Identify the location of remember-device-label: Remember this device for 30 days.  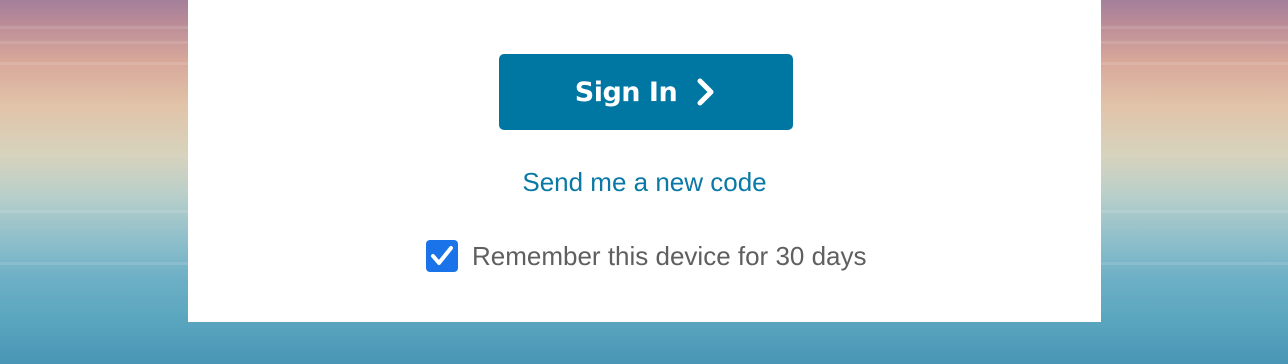
(669, 256).